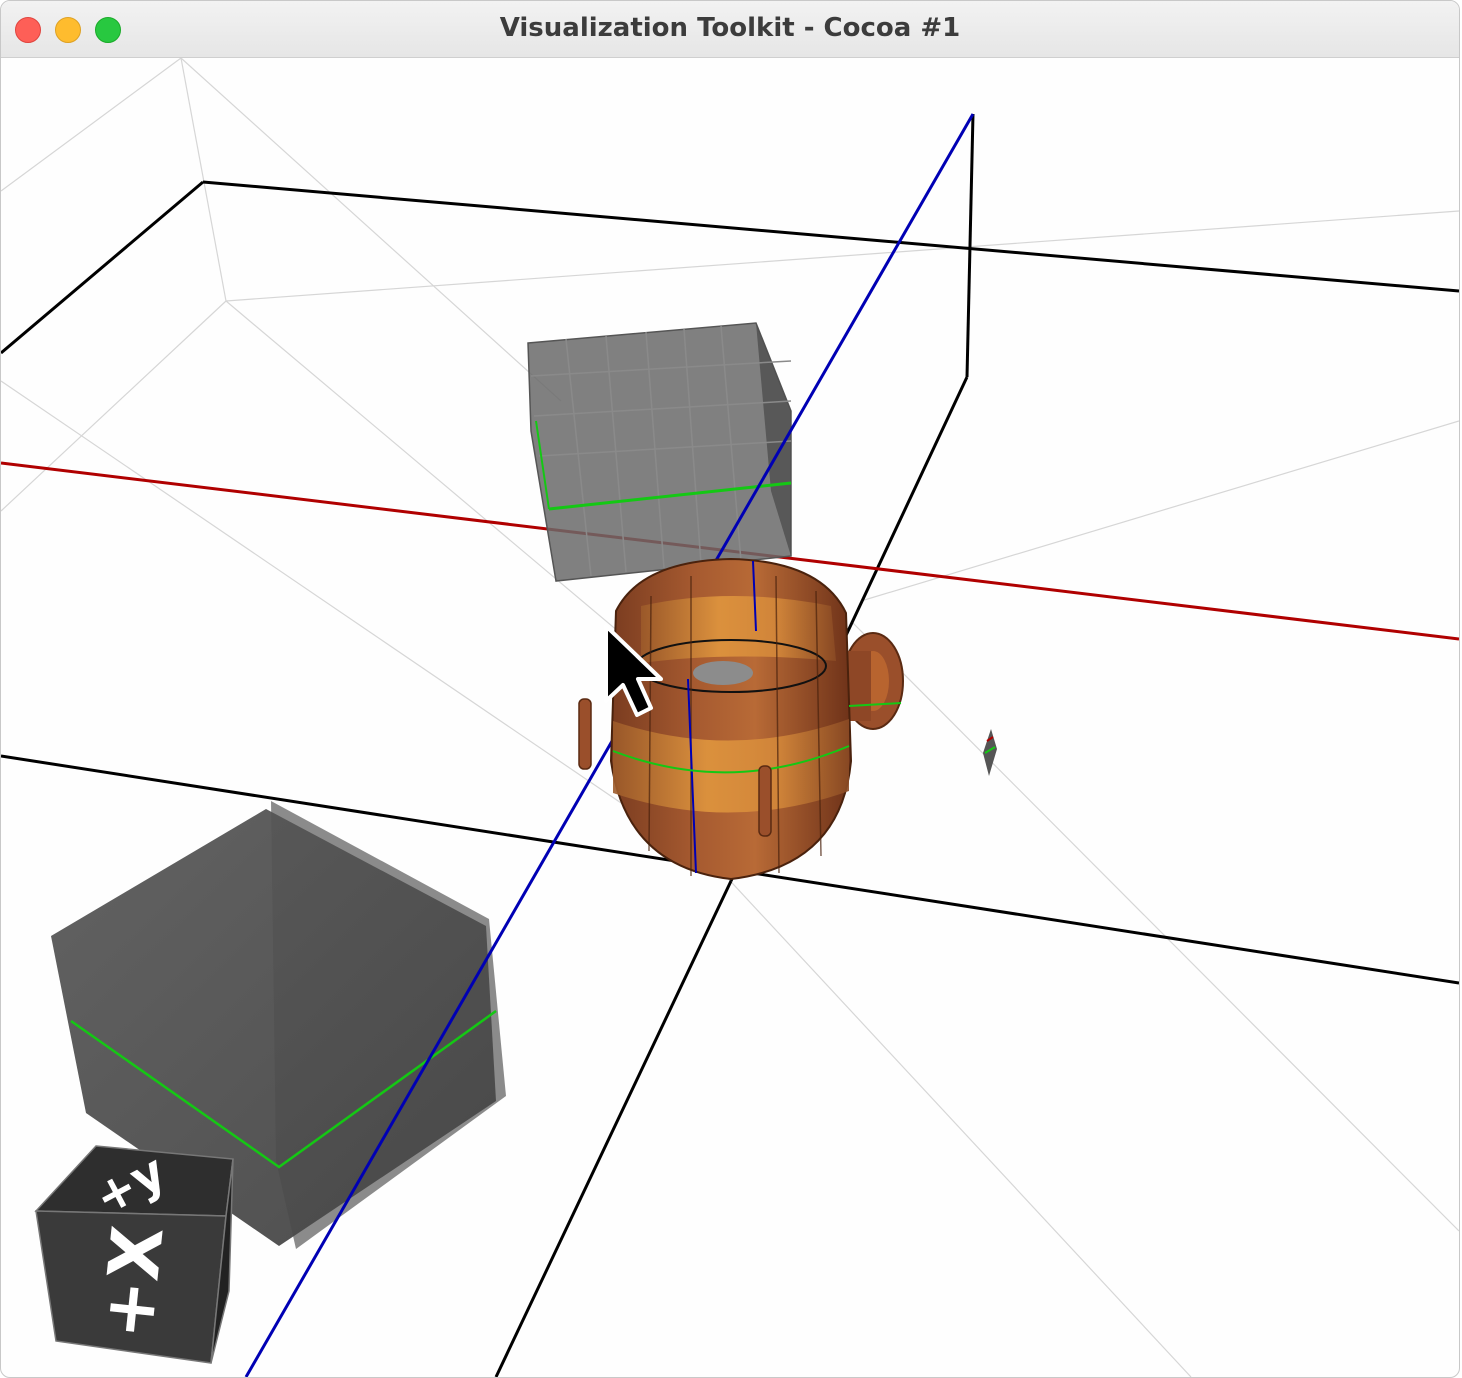  I want to click on gray-grid-cube, so click(659, 452).